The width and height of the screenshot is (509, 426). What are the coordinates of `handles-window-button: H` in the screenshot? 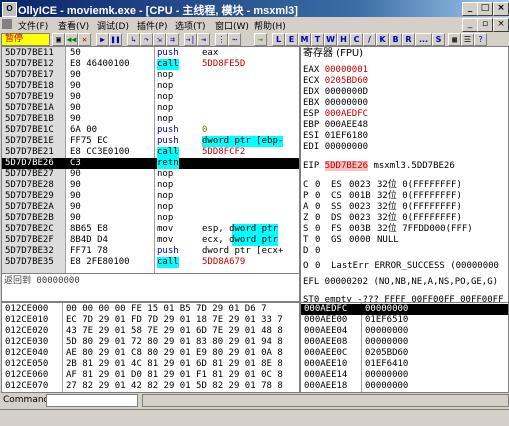 It's located at (343, 39).